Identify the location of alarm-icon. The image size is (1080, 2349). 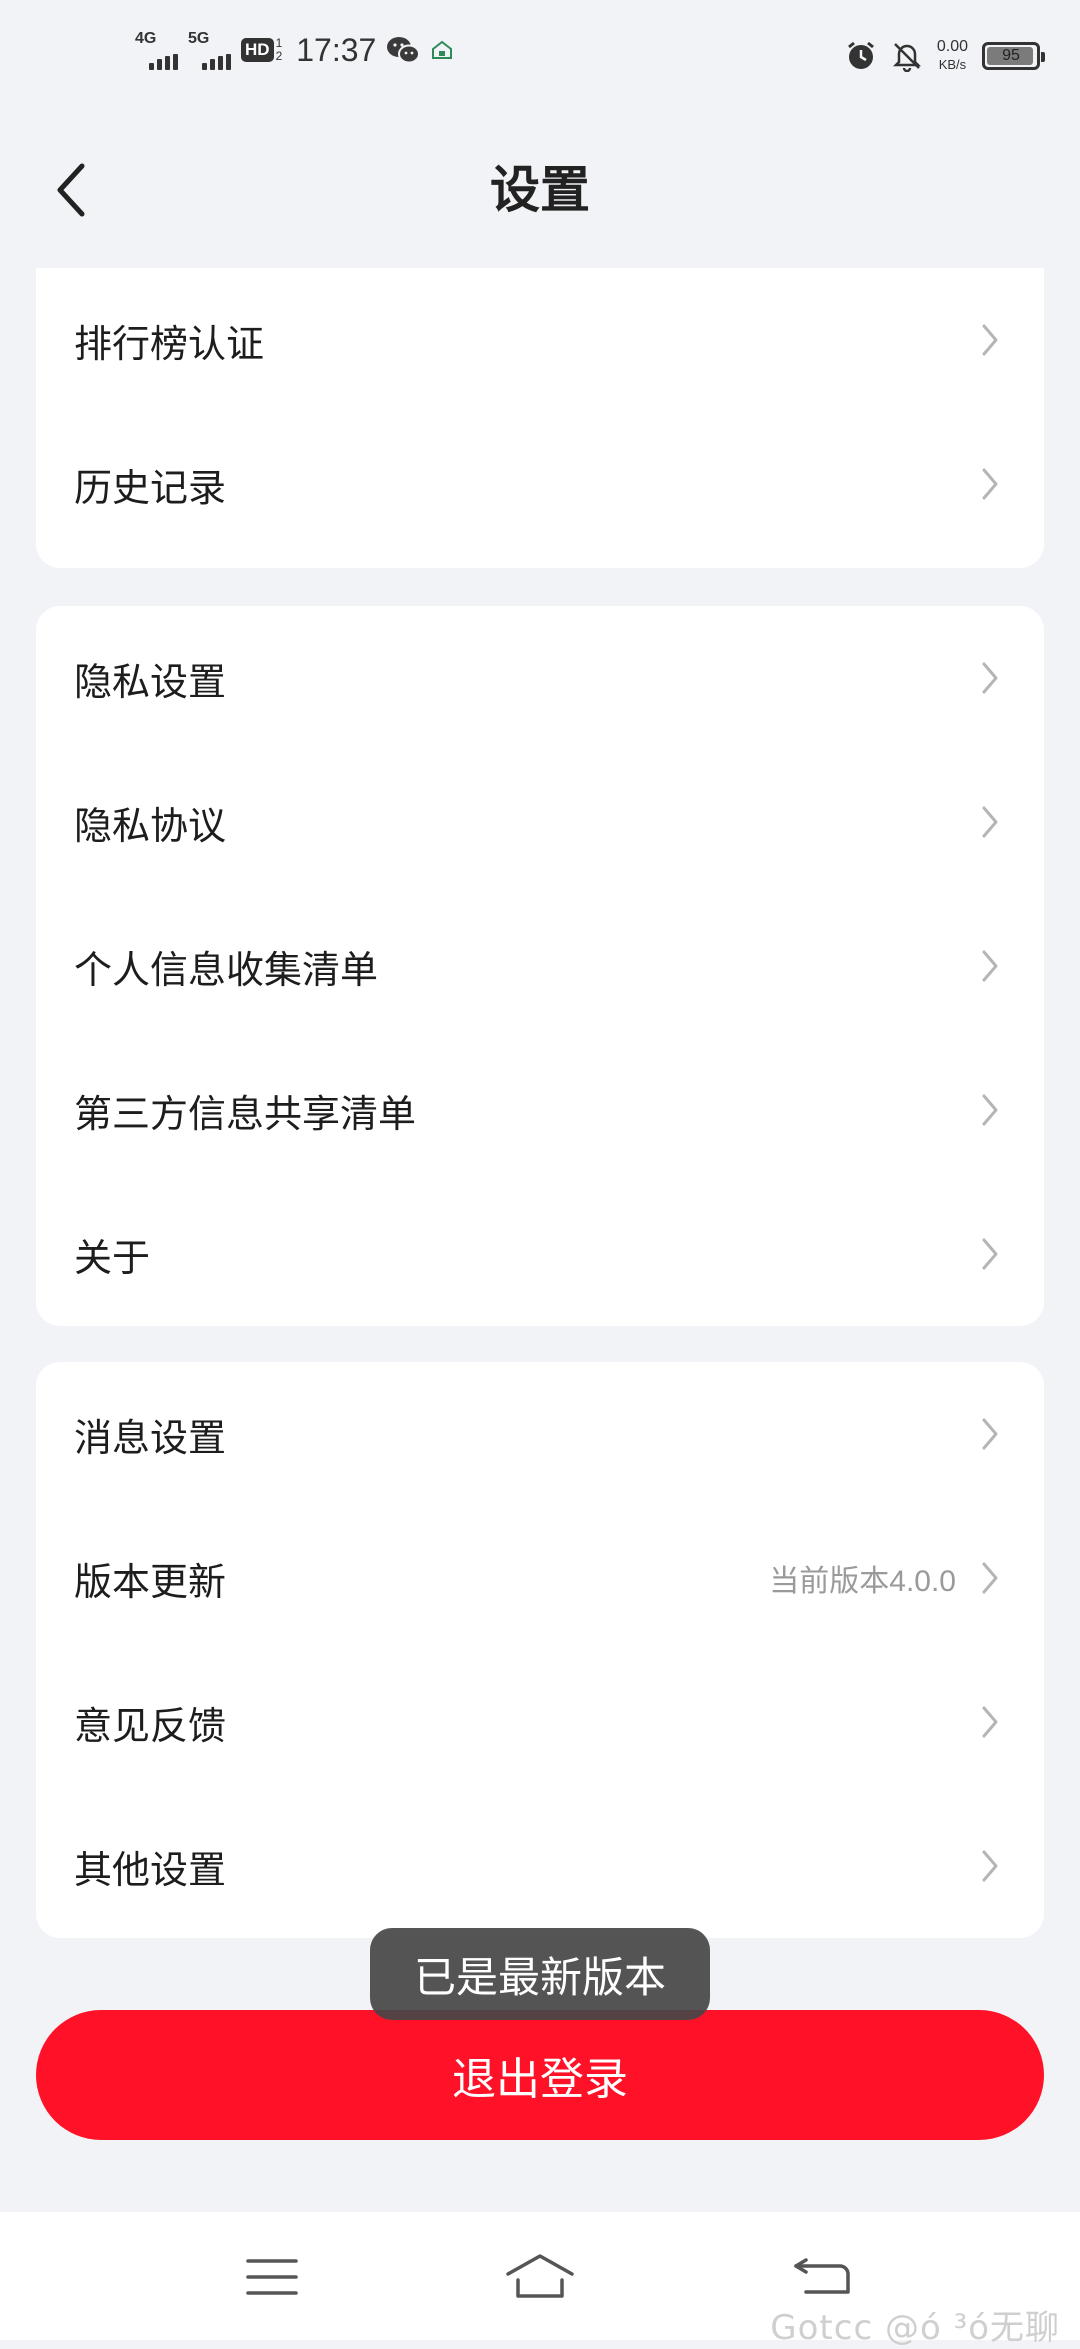
(860, 55).